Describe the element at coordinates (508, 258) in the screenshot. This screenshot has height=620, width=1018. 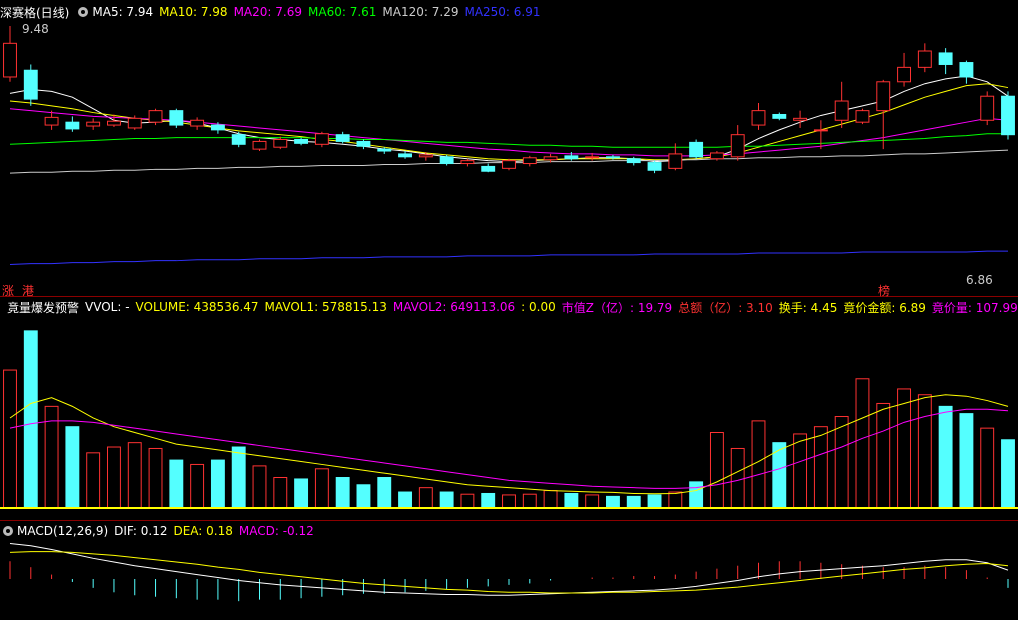
I see `ma250-line` at that location.